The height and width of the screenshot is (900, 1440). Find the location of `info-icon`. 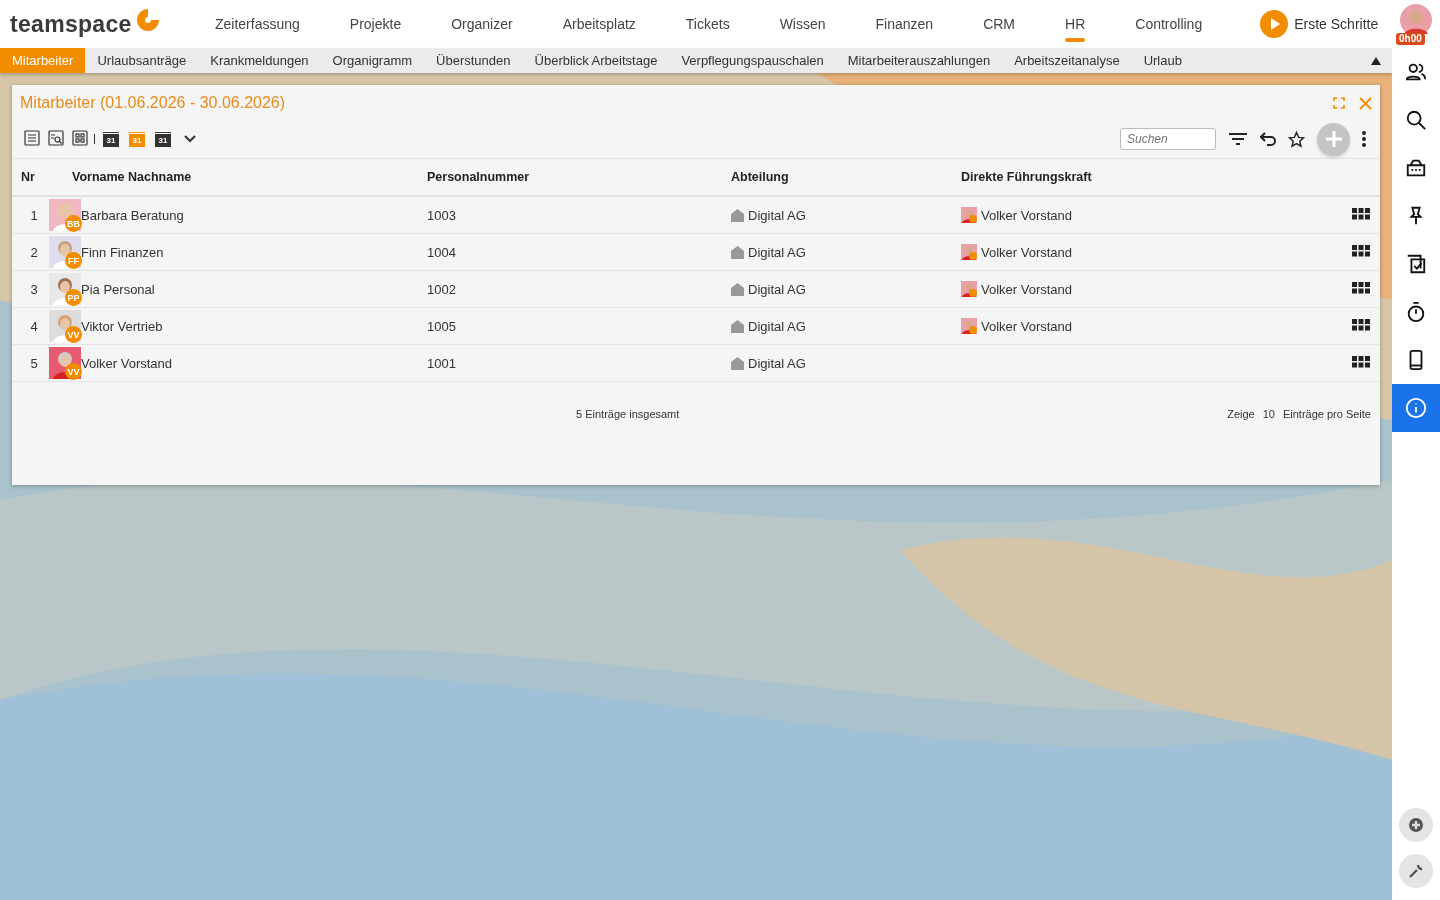

info-icon is located at coordinates (1416, 408).